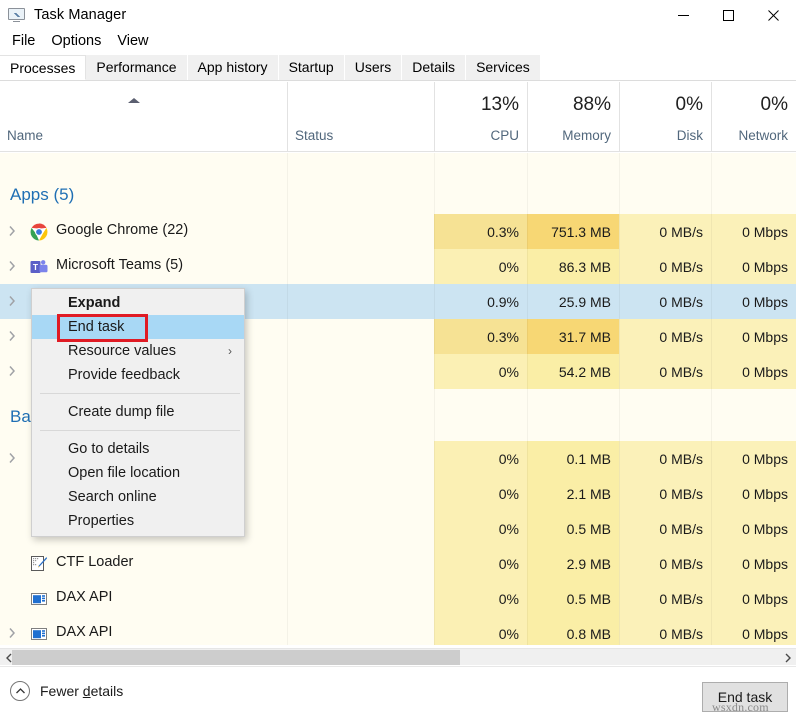 Image resolution: width=796 pixels, height=716 pixels. What do you see at coordinates (573, 231) in the screenshot?
I see `process-memory-cell: 751.3 MB` at bounding box center [573, 231].